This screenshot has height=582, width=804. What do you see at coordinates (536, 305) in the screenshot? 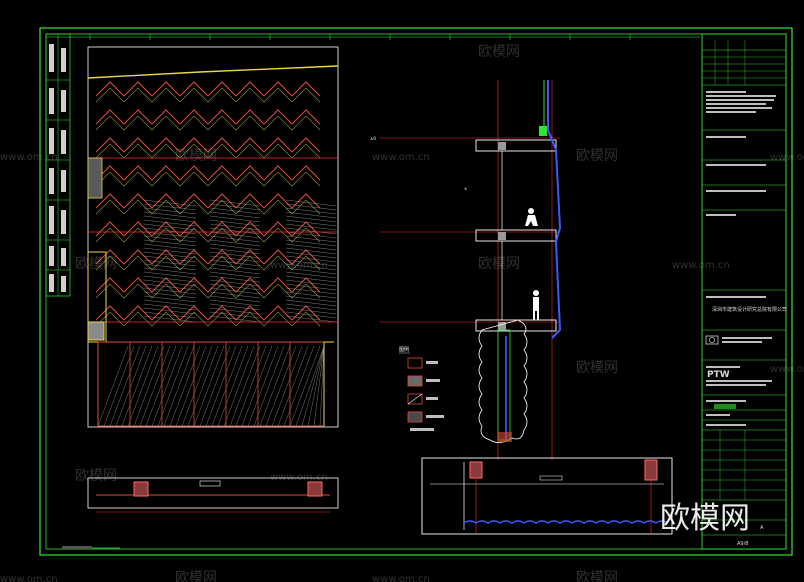
I see `figure-standing` at bounding box center [536, 305].